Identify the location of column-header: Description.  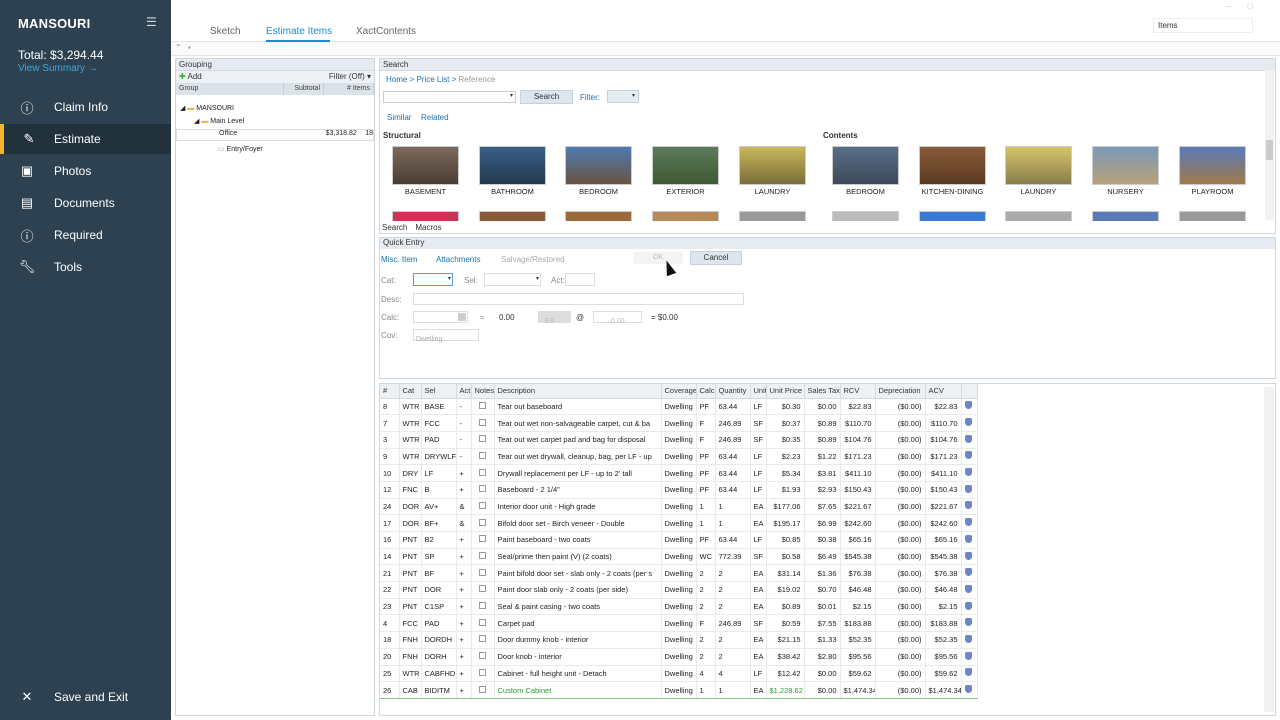
(578, 391).